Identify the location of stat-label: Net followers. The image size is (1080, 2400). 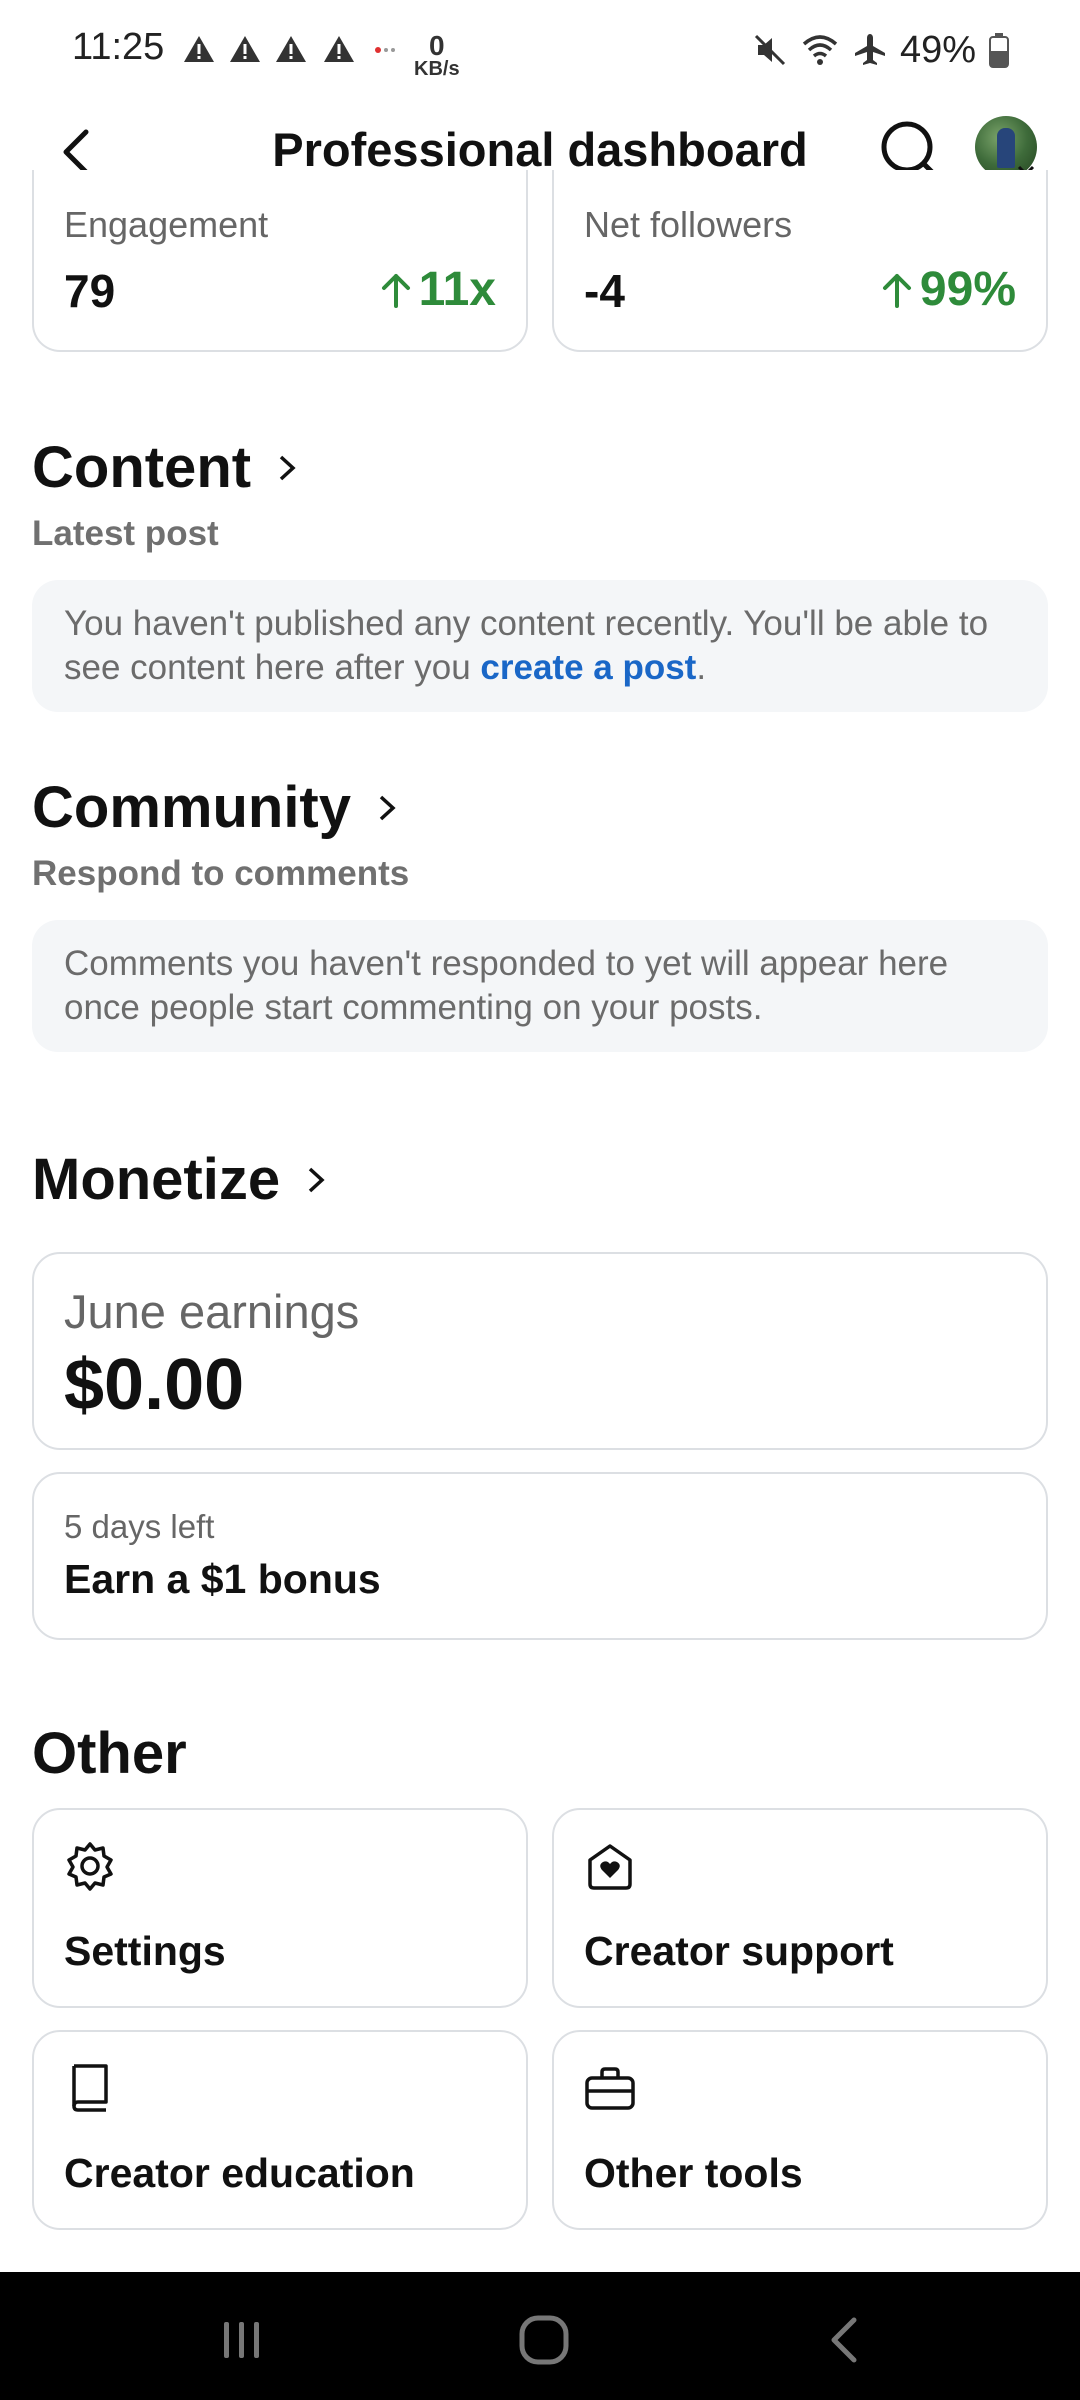
(688, 224).